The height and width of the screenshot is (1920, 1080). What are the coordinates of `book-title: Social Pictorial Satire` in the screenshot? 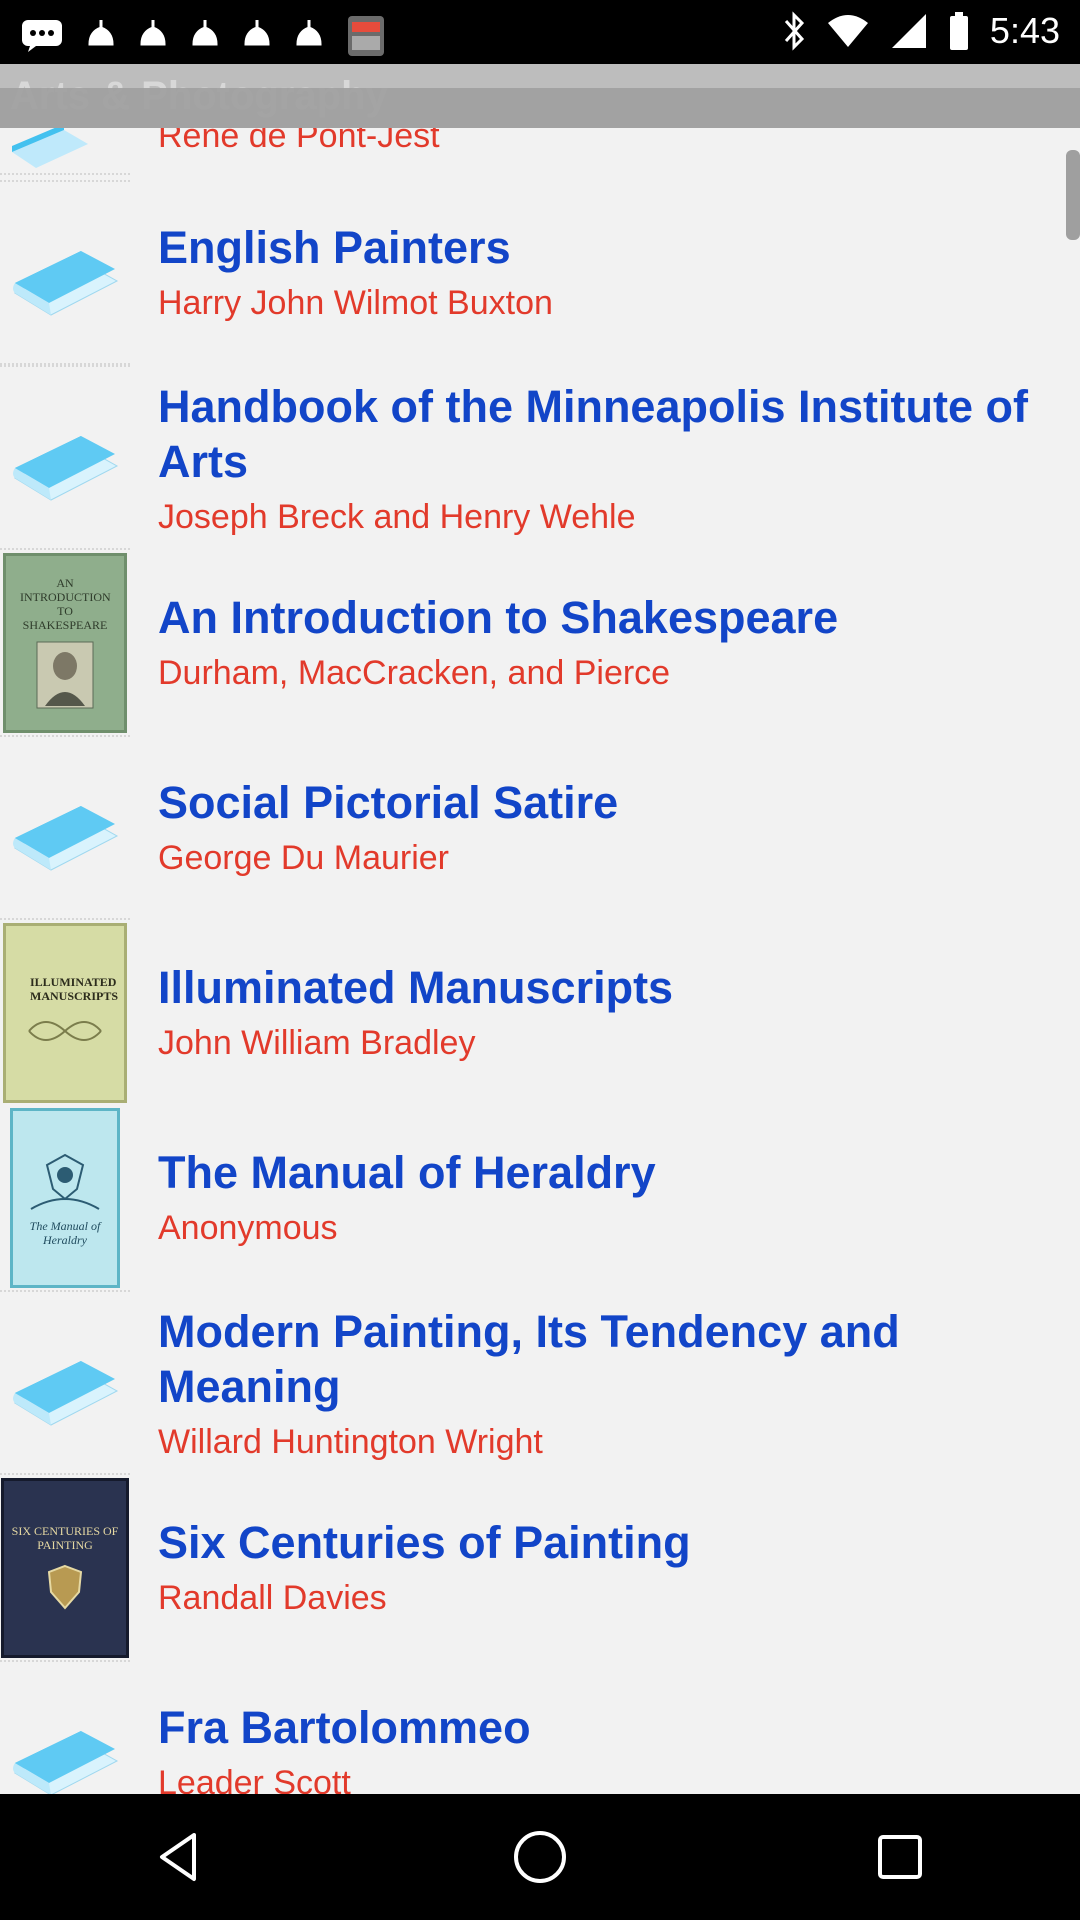 It's located at (388, 802).